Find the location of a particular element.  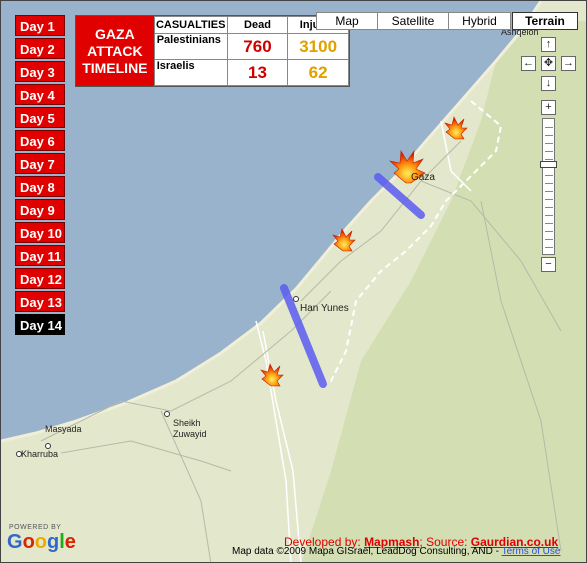

day-button-10: Day 10 is located at coordinates (40, 232).